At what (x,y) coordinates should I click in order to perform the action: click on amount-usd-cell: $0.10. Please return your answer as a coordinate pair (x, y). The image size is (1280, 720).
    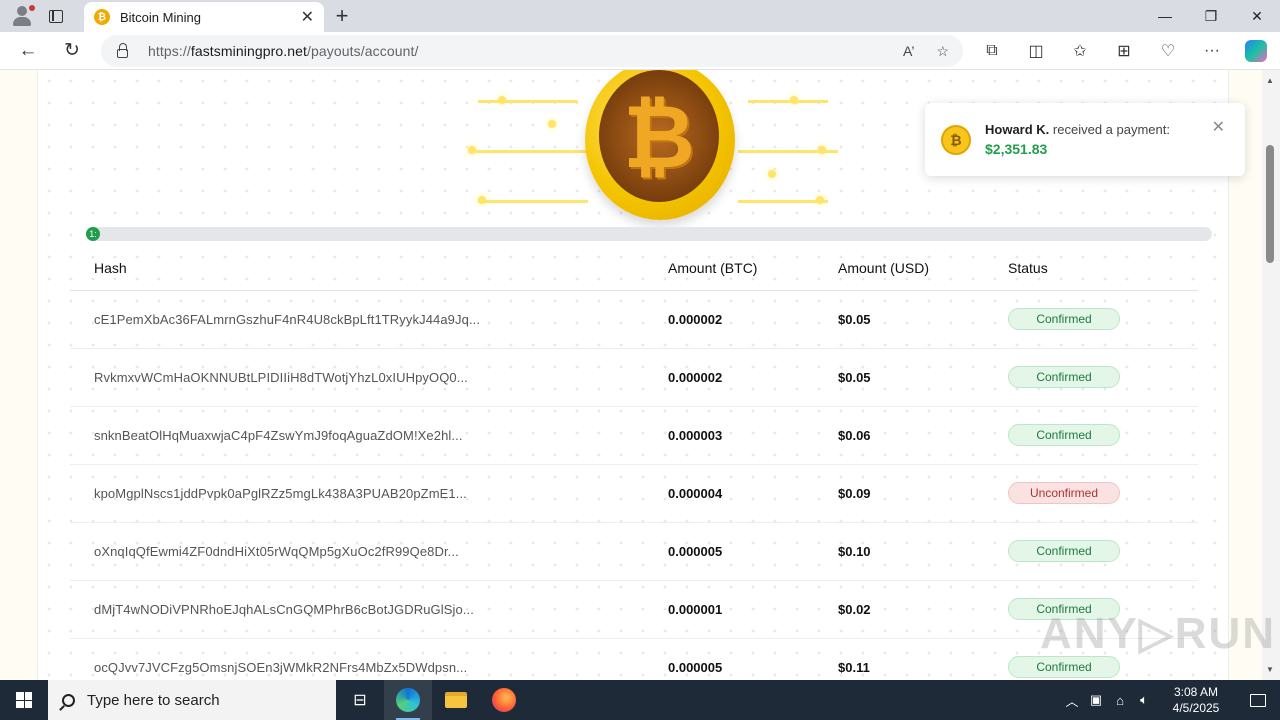
    Looking at the image, I should click on (923, 551).